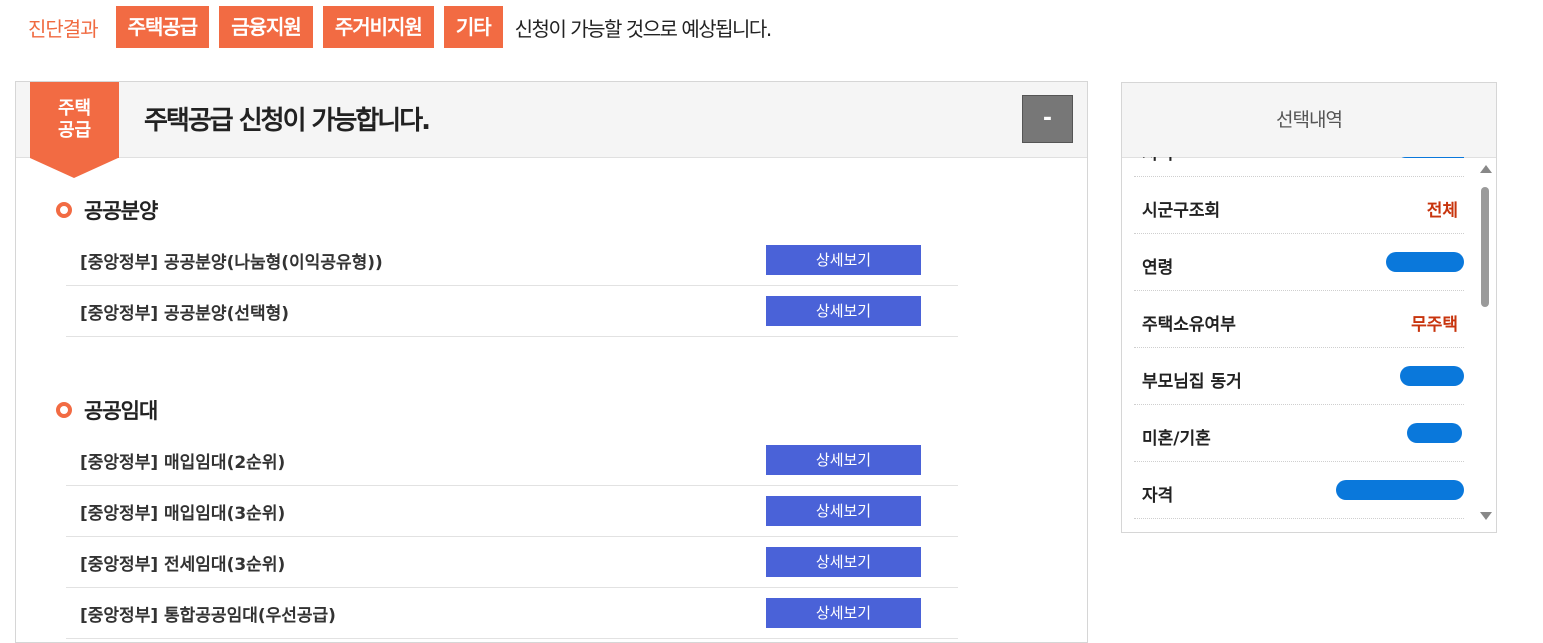 This screenshot has width=1543, height=643. Describe the element at coordinates (1176, 439) in the screenshot. I see `selection-label: 미혼/기혼` at that location.